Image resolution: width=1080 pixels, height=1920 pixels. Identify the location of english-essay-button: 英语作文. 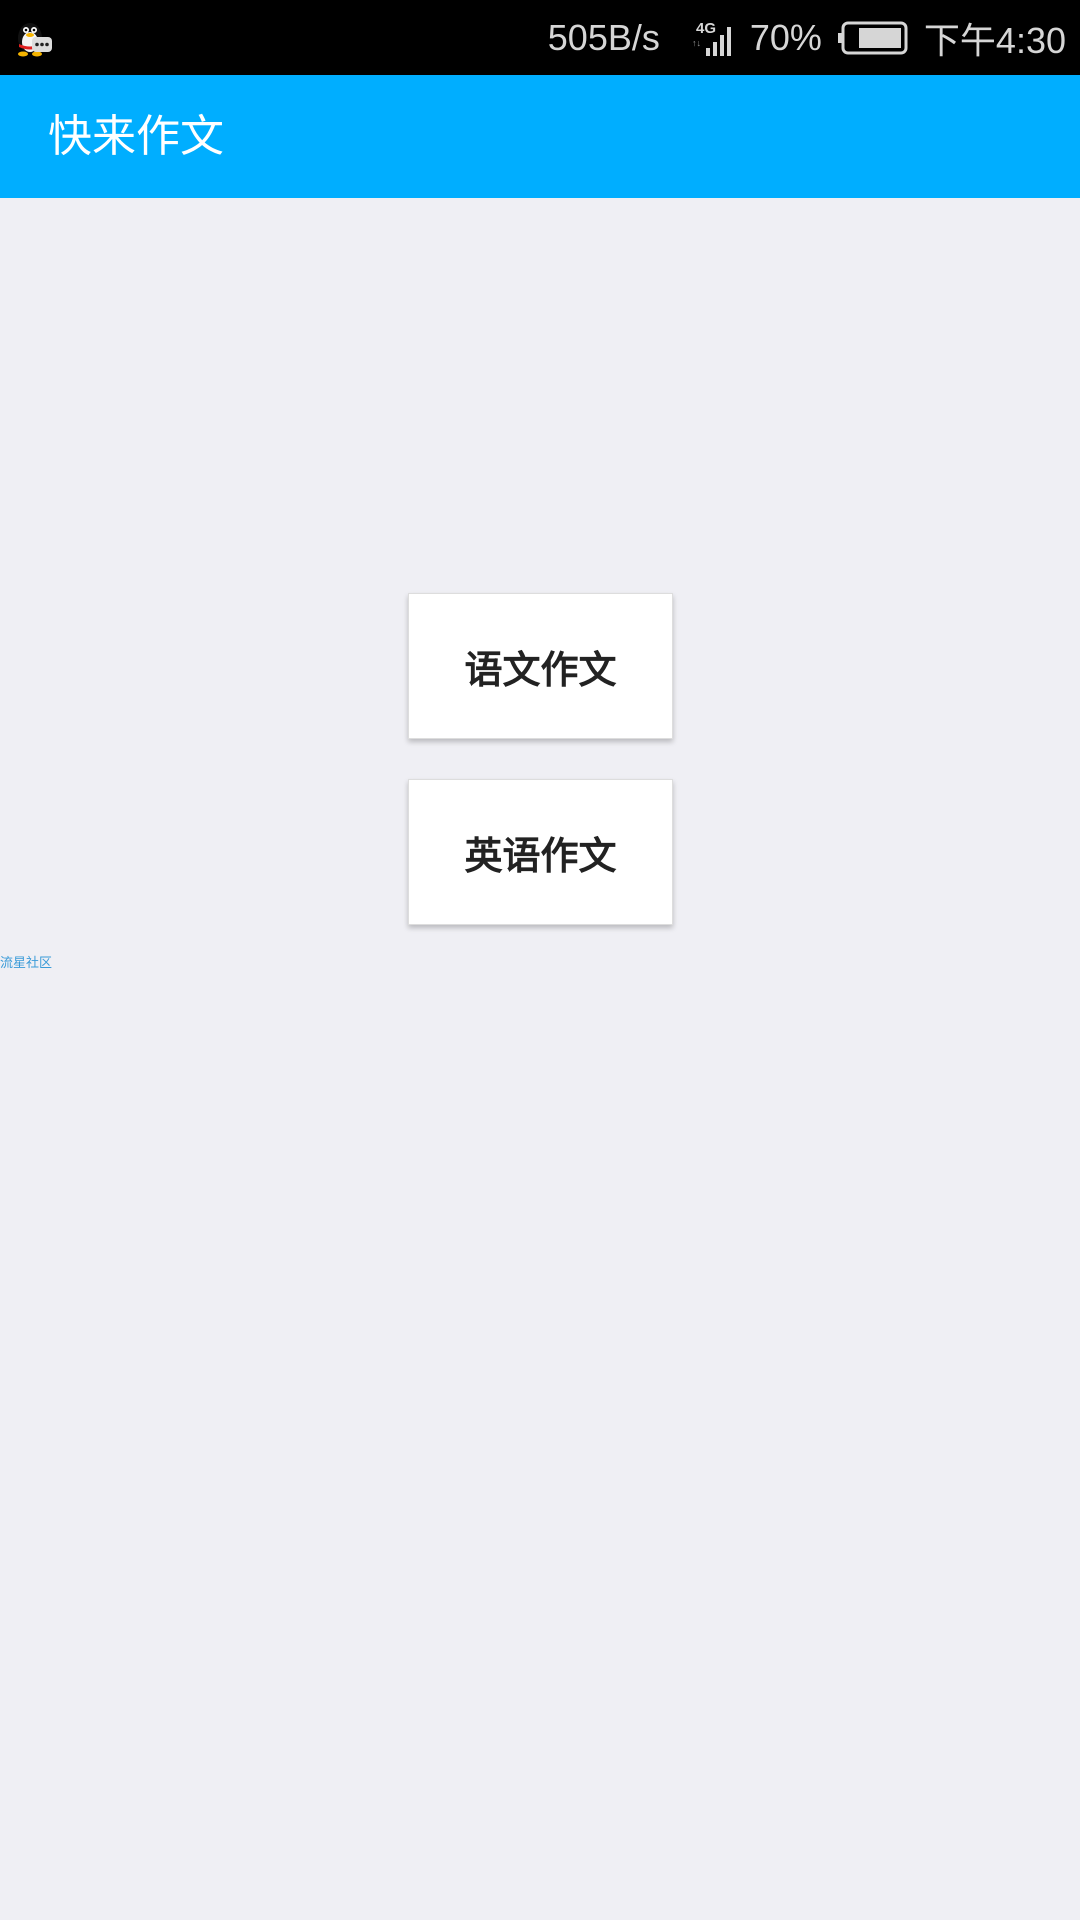
(540, 852).